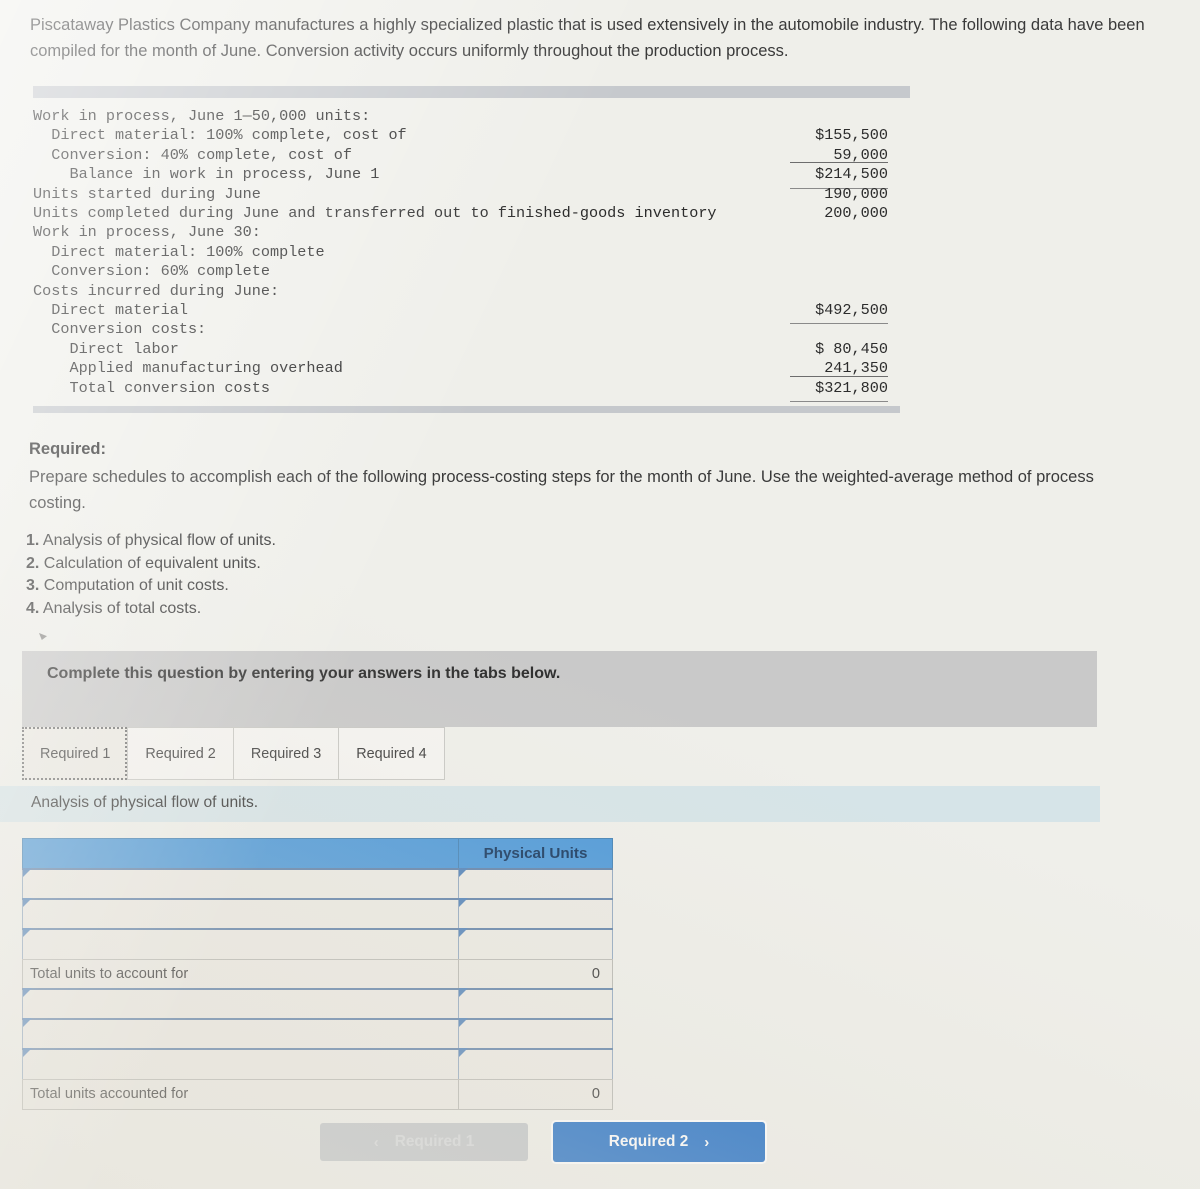 The image size is (1200, 1189). I want to click on required-step-number: 1., so click(33, 540).